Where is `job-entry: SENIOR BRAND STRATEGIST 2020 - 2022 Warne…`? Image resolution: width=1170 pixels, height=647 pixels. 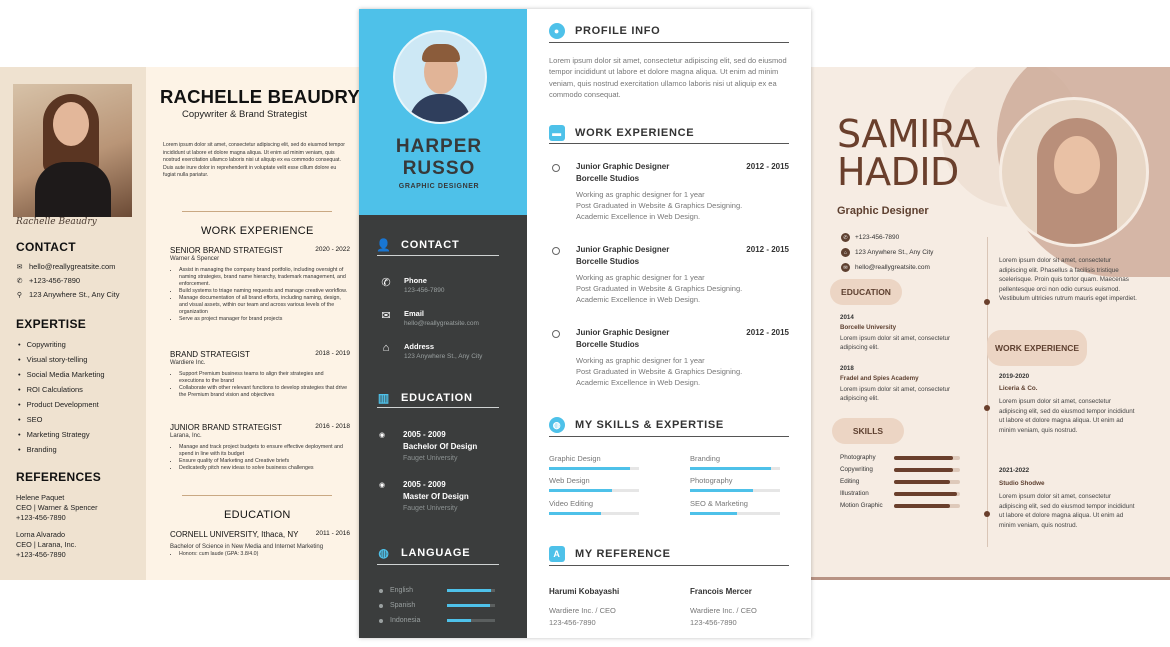
job-entry: SENIOR BRAND STRATEGIST 2020 - 2022 Warne… is located at coordinates (260, 284).